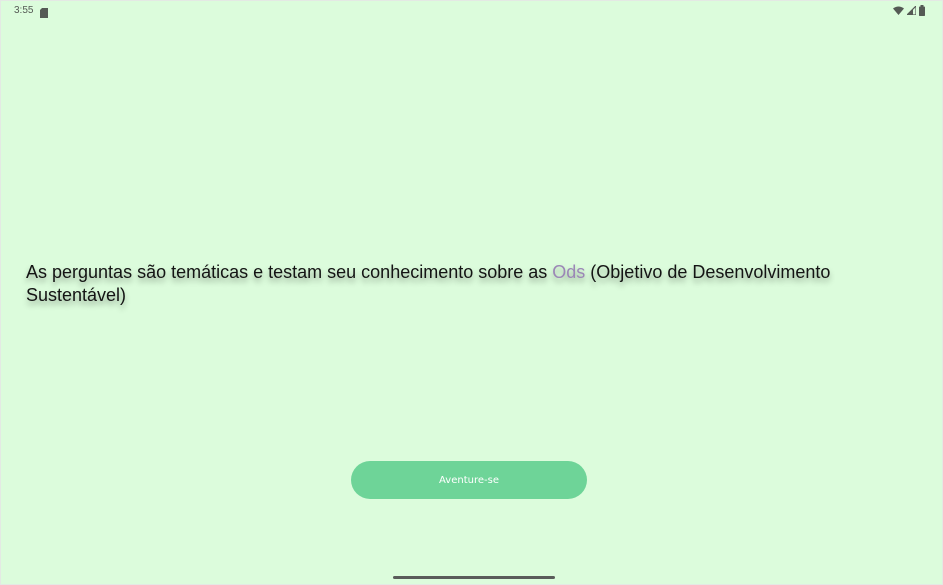  What do you see at coordinates (569, 272) in the screenshot?
I see `ods-highlight: Ods` at bounding box center [569, 272].